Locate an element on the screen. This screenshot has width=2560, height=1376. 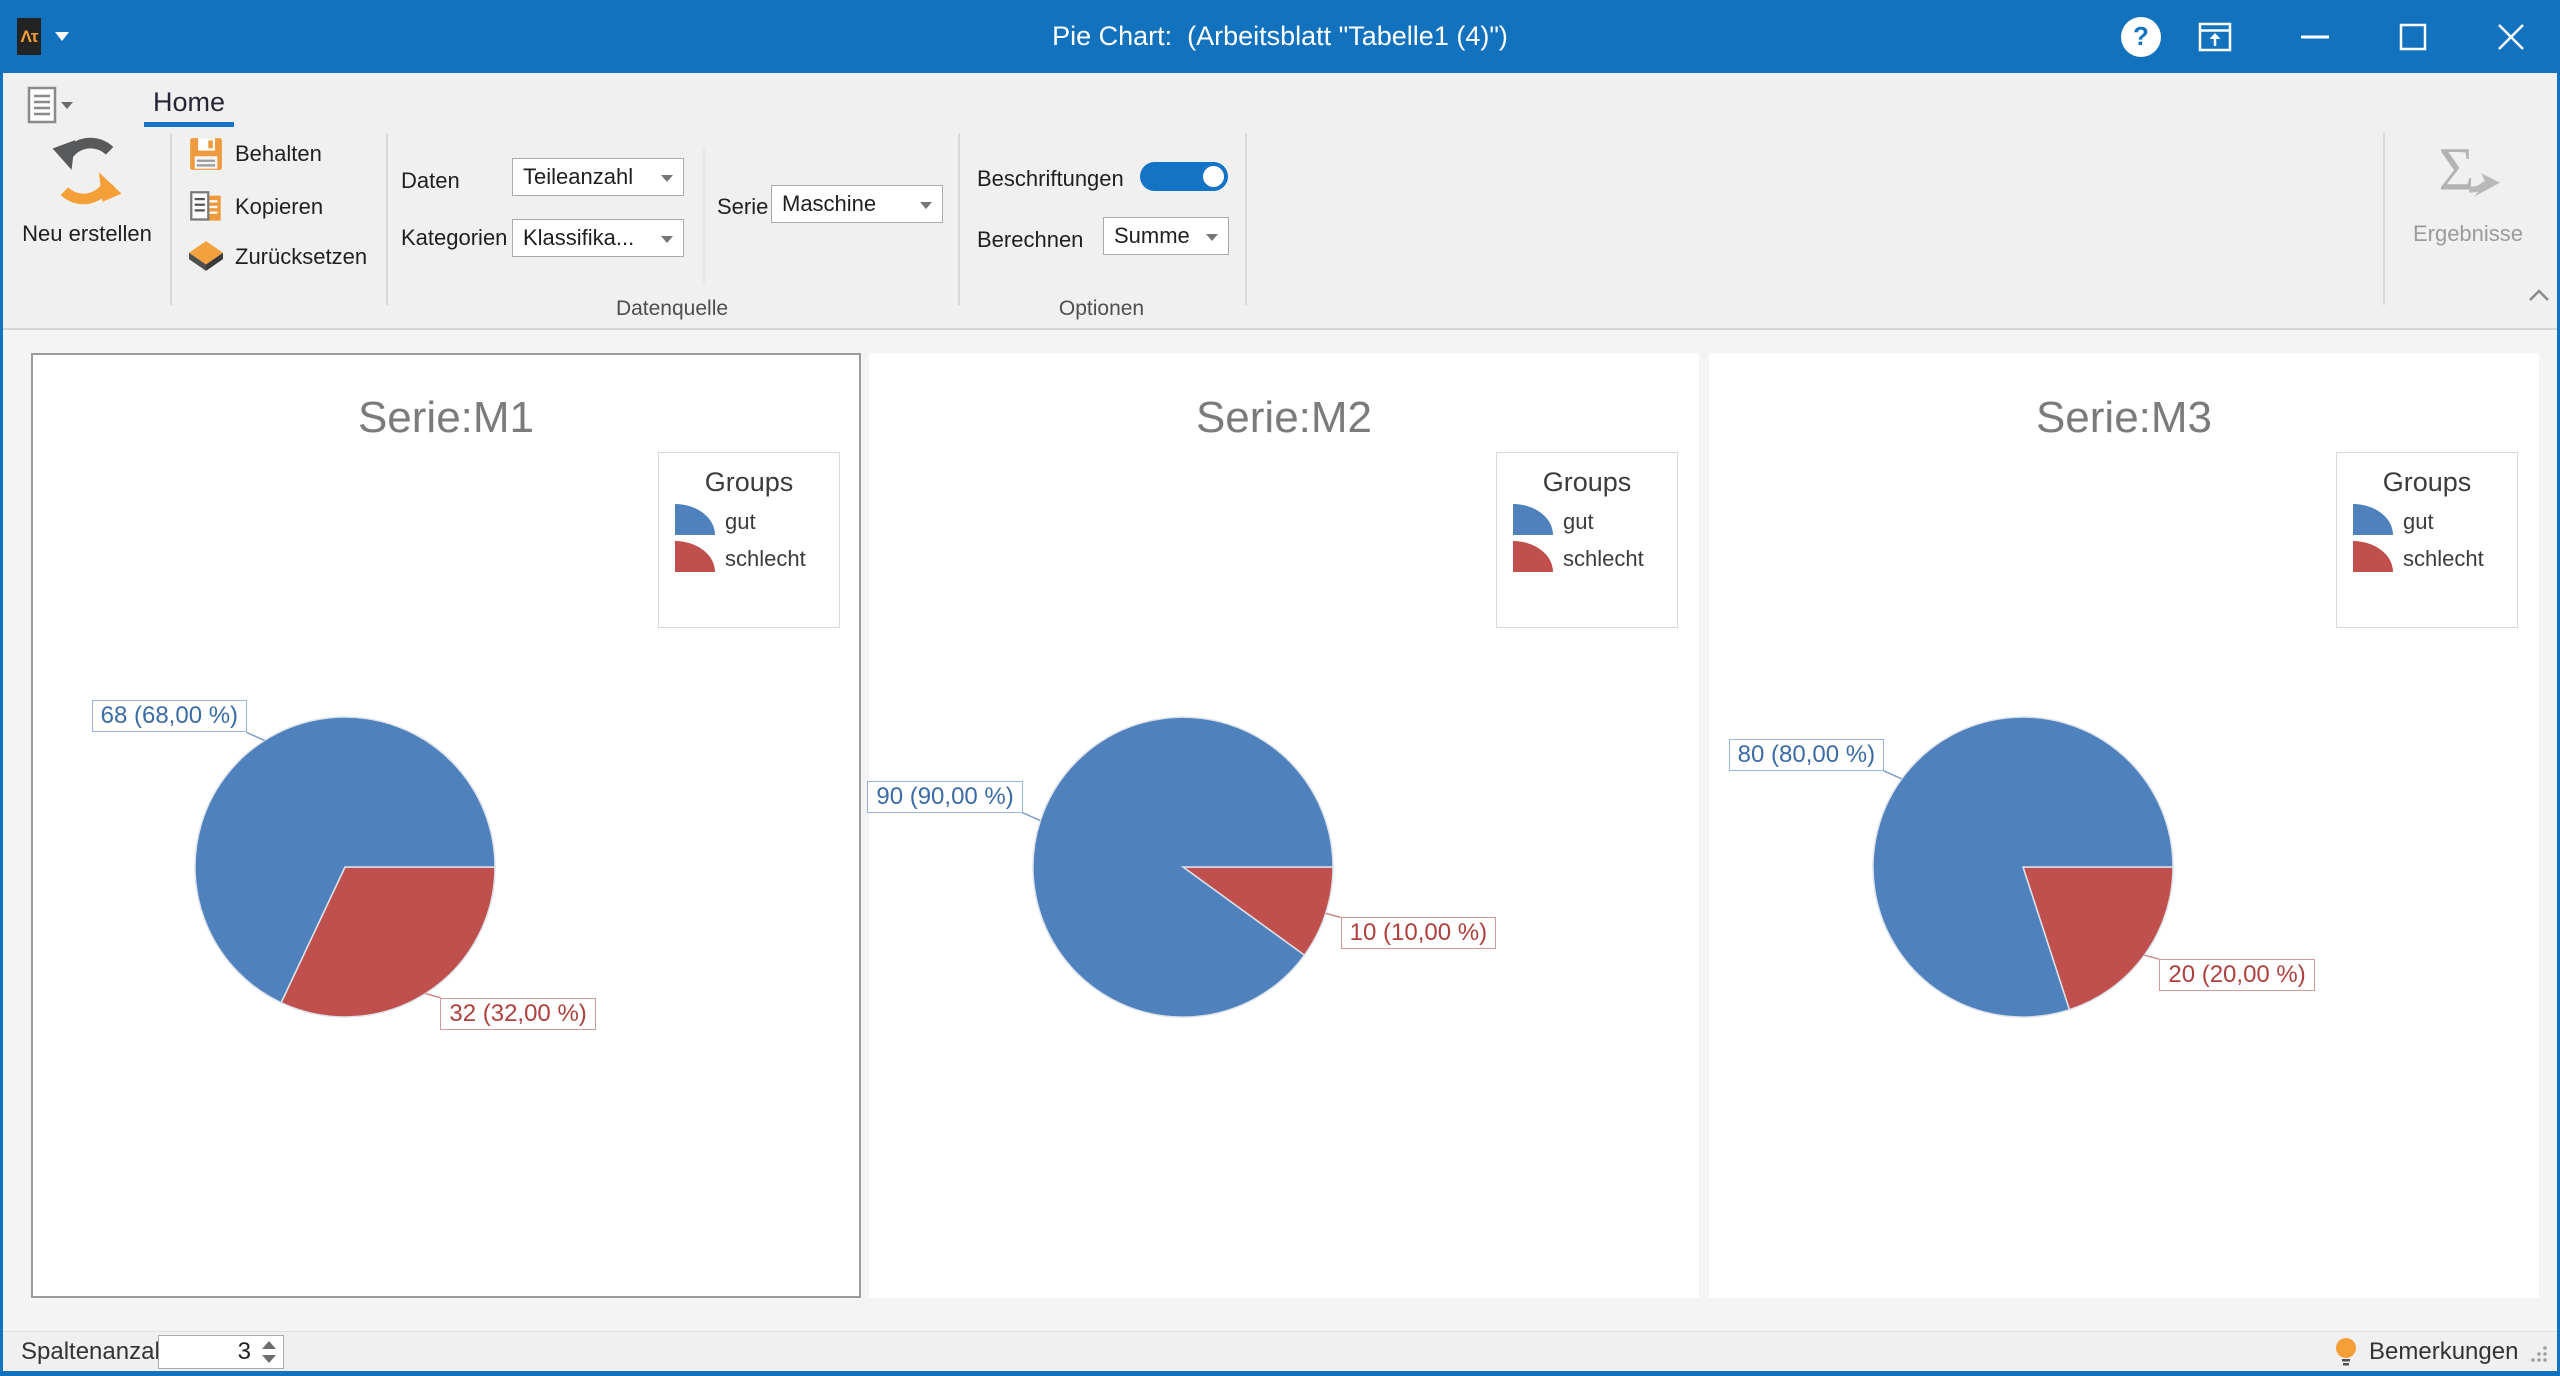
sigma-results-icon: Σ is located at coordinates (2469, 170).